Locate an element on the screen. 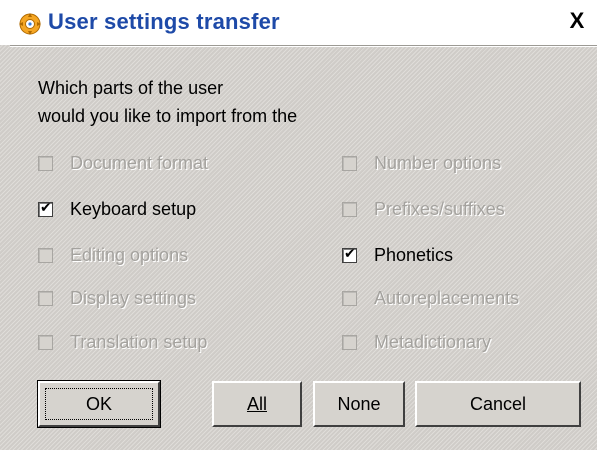 This screenshot has height=450, width=597. option-keyboard-setup: ✔ Keyboard setup is located at coordinates (117, 209).